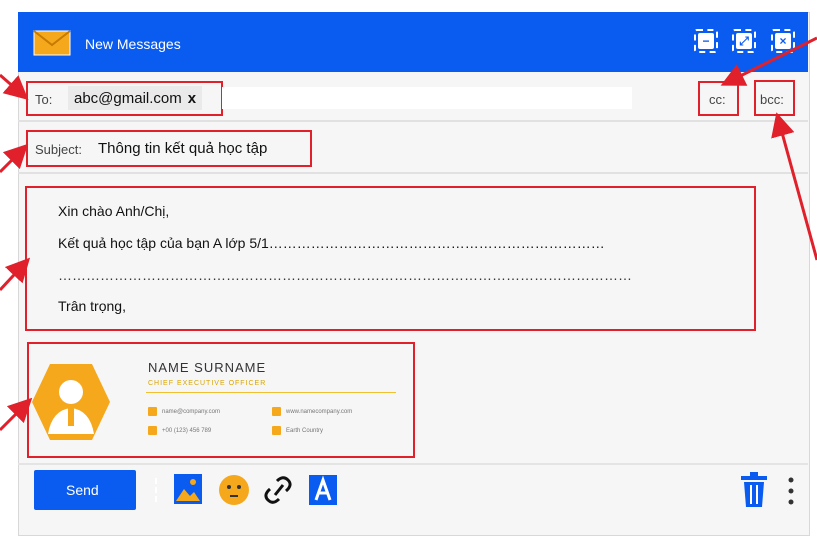 This screenshot has width=817, height=542. Describe the element at coordinates (133, 44) in the screenshot. I see `window-title: New Messages` at that location.